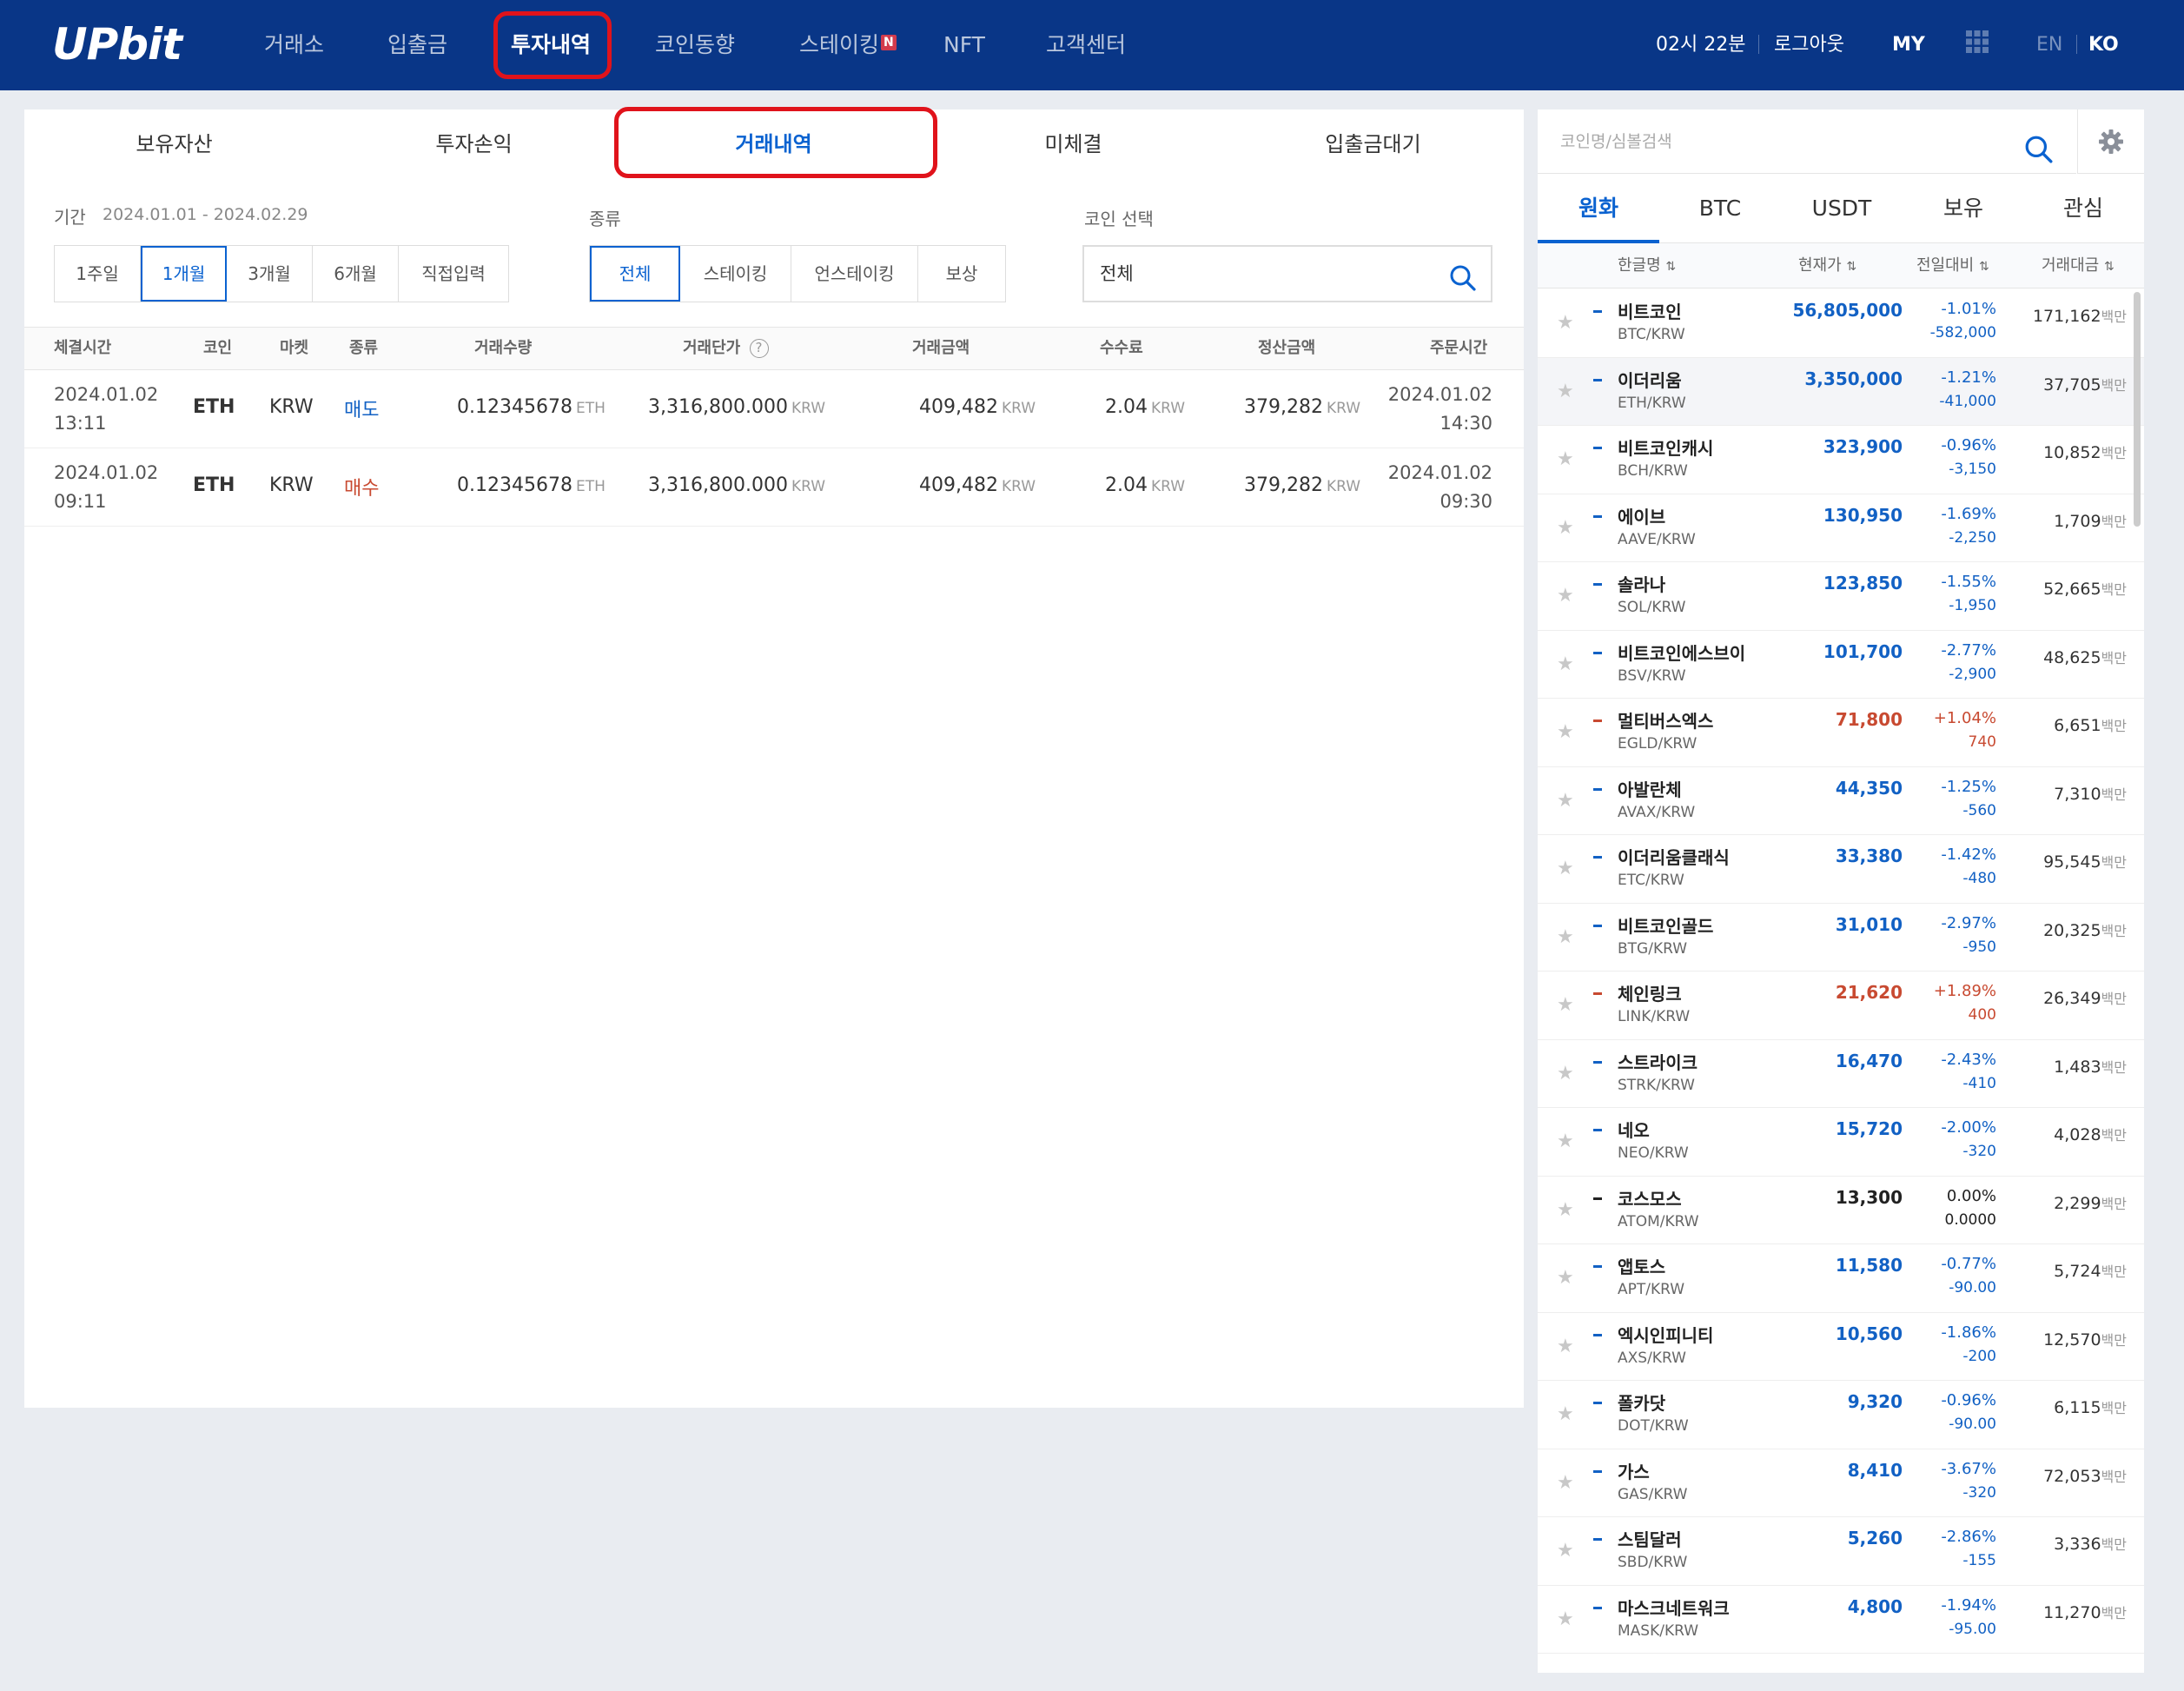 Image resolution: width=2184 pixels, height=1691 pixels. What do you see at coordinates (1841, 1552) in the screenshot?
I see `market-row: ★ 스팀달러 SBD/KRW 5,260 -2.86% -155 3,336백만` at bounding box center [1841, 1552].